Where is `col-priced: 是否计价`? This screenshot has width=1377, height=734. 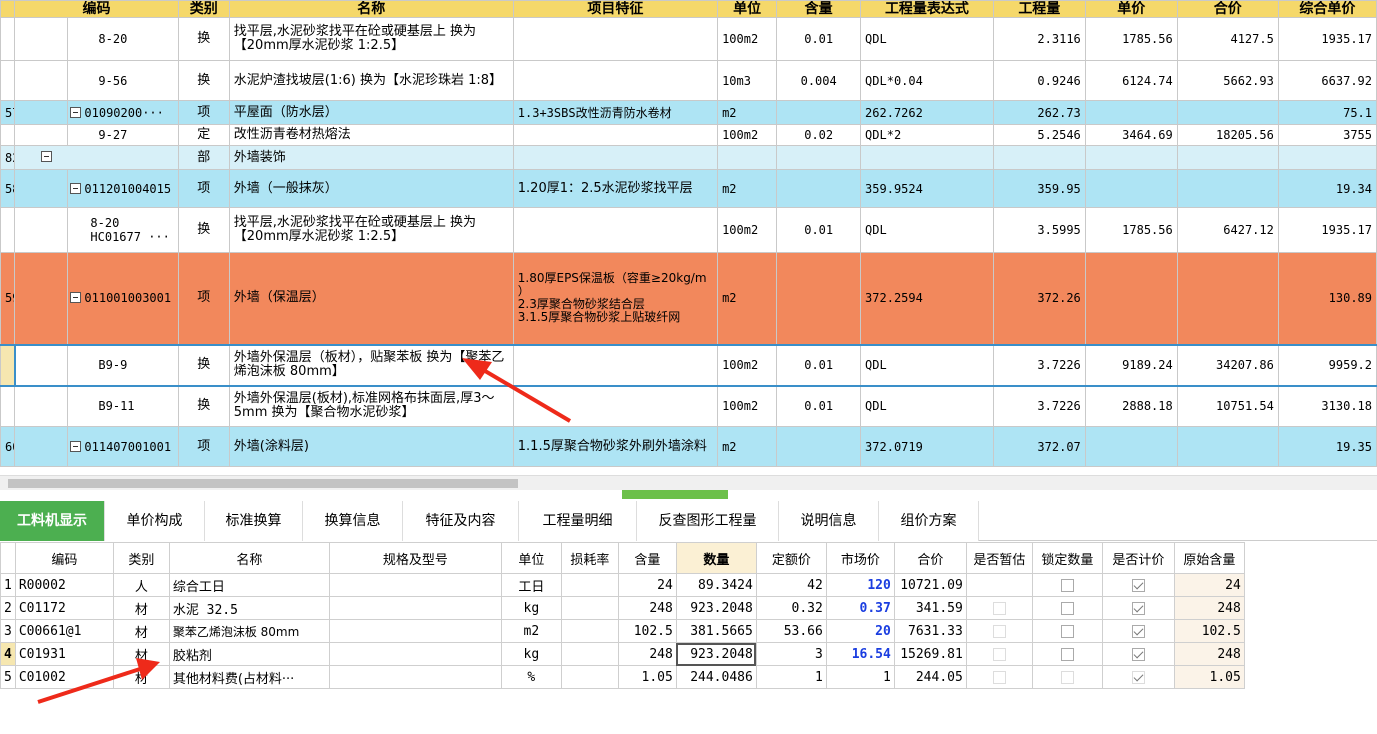
col-priced: 是否计价 is located at coordinates (1138, 558).